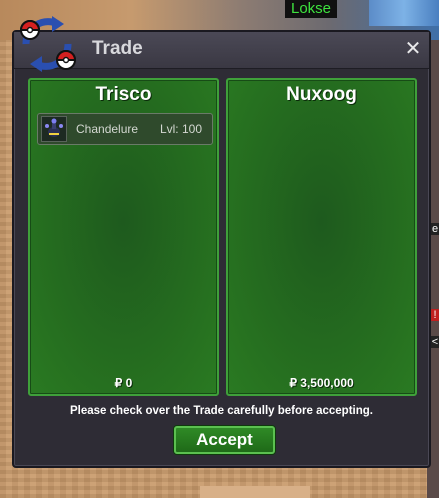 This screenshot has height=498, width=439. What do you see at coordinates (255, 492) in the screenshot?
I see `scene-path` at bounding box center [255, 492].